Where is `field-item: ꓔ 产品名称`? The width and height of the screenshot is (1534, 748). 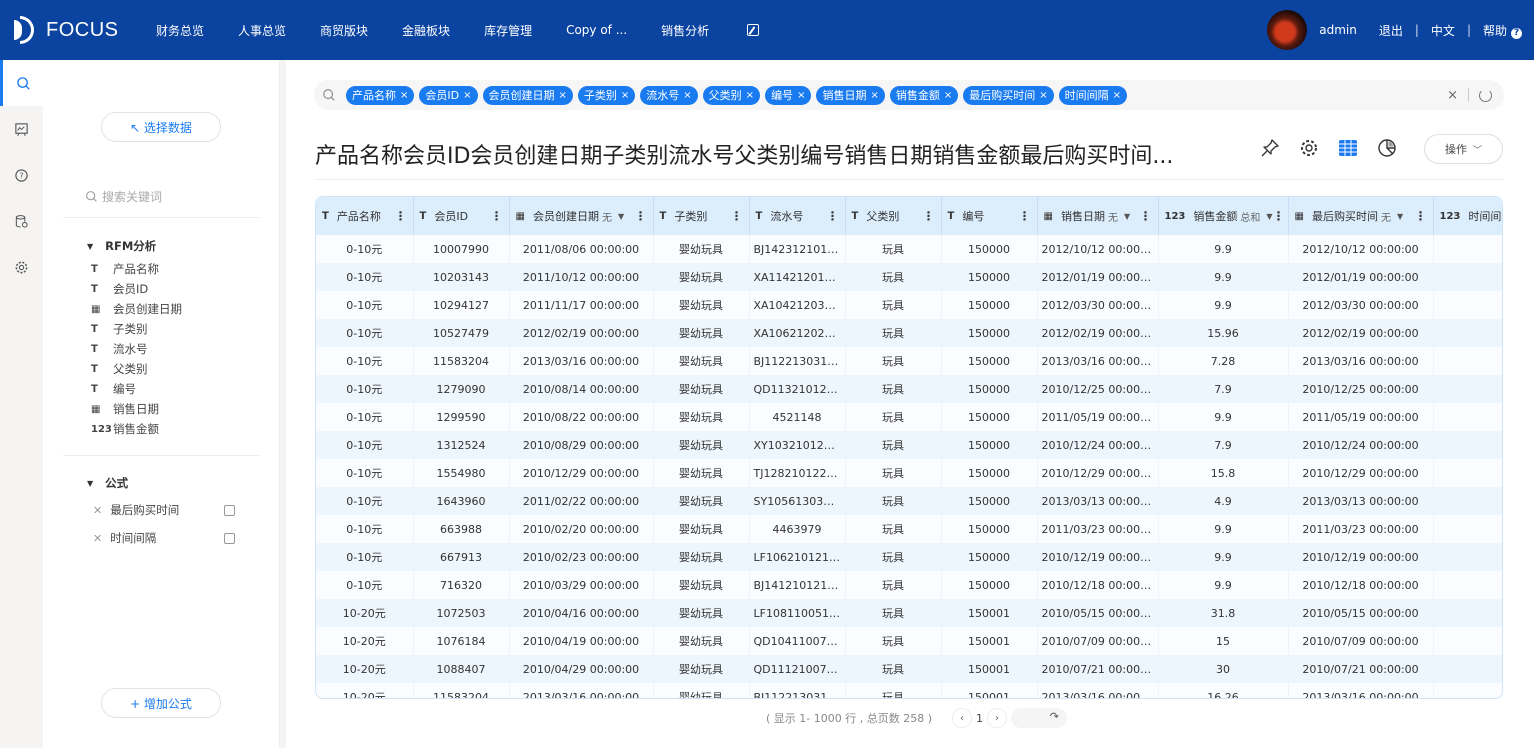 field-item: ꓔ 产品名称 is located at coordinates (136, 269).